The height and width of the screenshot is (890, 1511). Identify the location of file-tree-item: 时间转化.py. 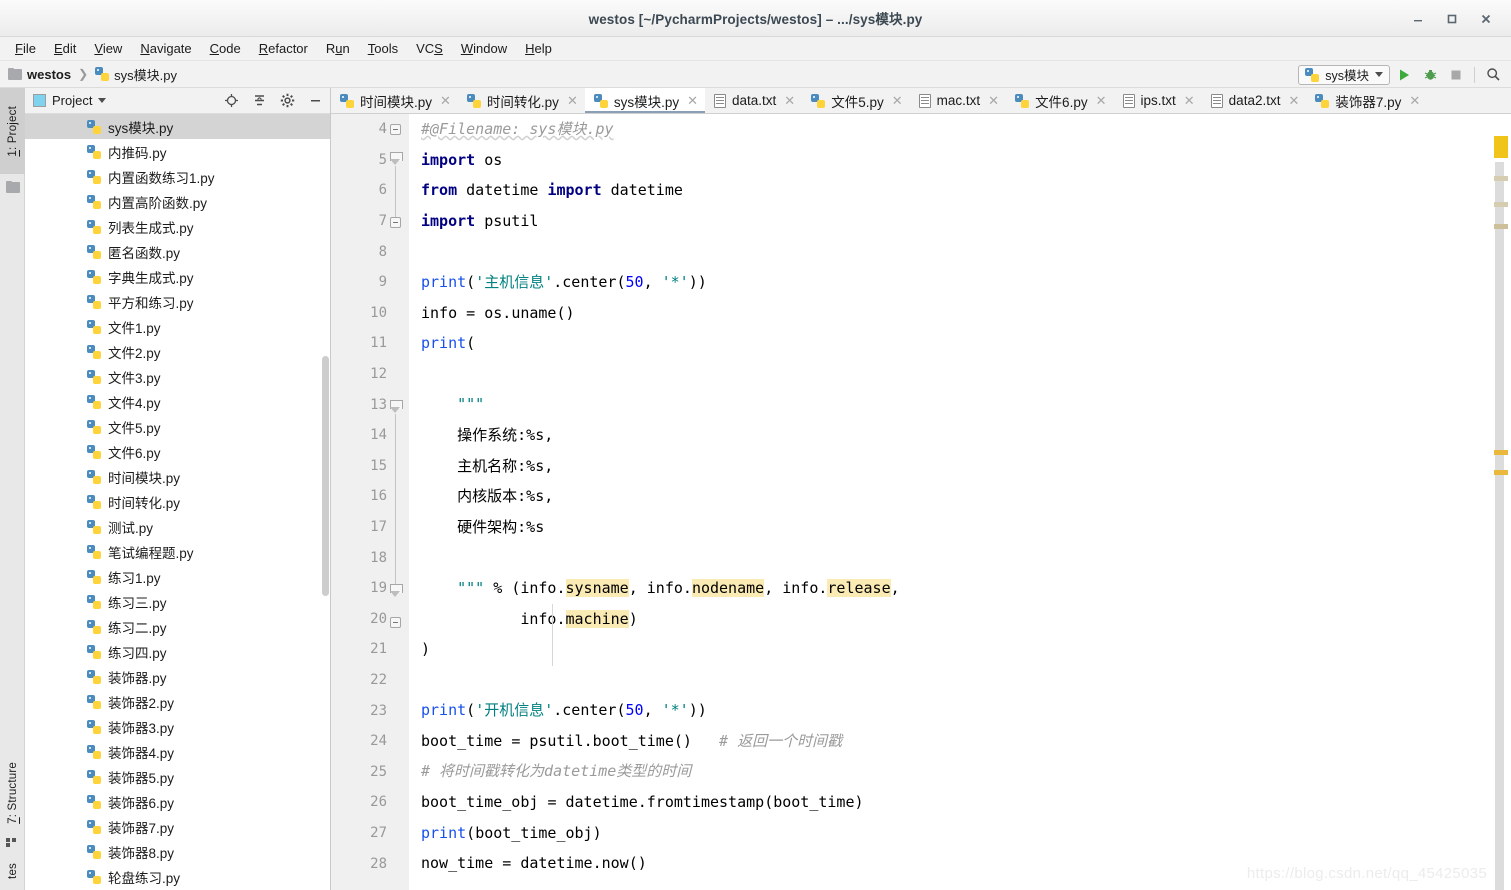
(177, 501).